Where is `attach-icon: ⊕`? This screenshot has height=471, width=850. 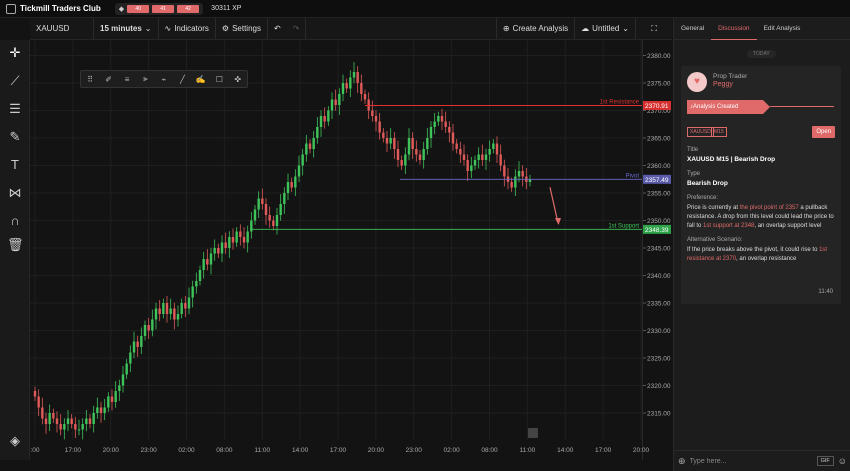 attach-icon: ⊕ is located at coordinates (682, 461).